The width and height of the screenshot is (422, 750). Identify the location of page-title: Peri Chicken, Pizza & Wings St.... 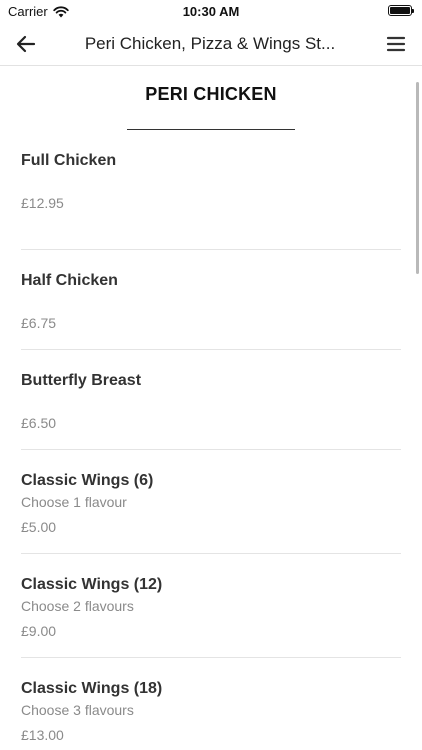
(210, 43).